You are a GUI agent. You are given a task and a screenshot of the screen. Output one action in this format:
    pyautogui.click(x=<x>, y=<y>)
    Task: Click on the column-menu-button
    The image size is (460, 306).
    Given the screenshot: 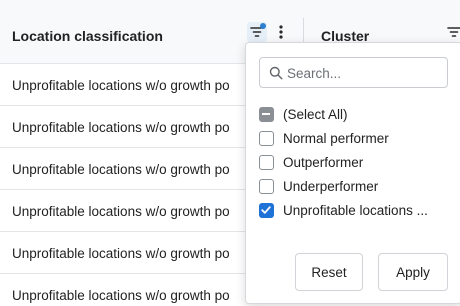 What is the action you would take?
    pyautogui.click(x=281, y=32)
    